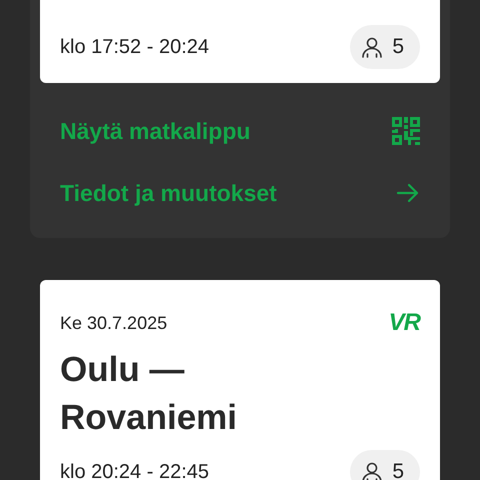  What do you see at coordinates (406, 131) in the screenshot?
I see `qr-code-icon` at bounding box center [406, 131].